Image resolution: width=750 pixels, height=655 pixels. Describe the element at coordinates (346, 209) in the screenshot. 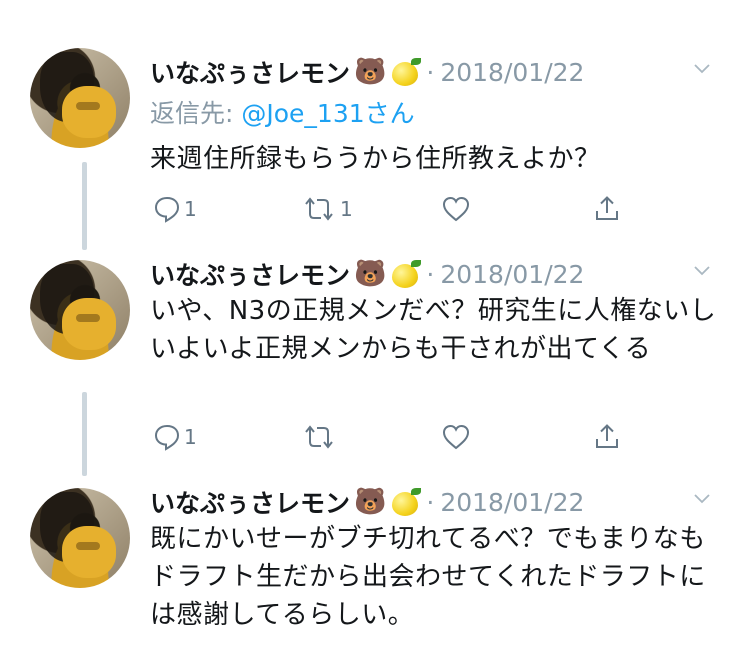

I see `retweet-count: 1` at that location.